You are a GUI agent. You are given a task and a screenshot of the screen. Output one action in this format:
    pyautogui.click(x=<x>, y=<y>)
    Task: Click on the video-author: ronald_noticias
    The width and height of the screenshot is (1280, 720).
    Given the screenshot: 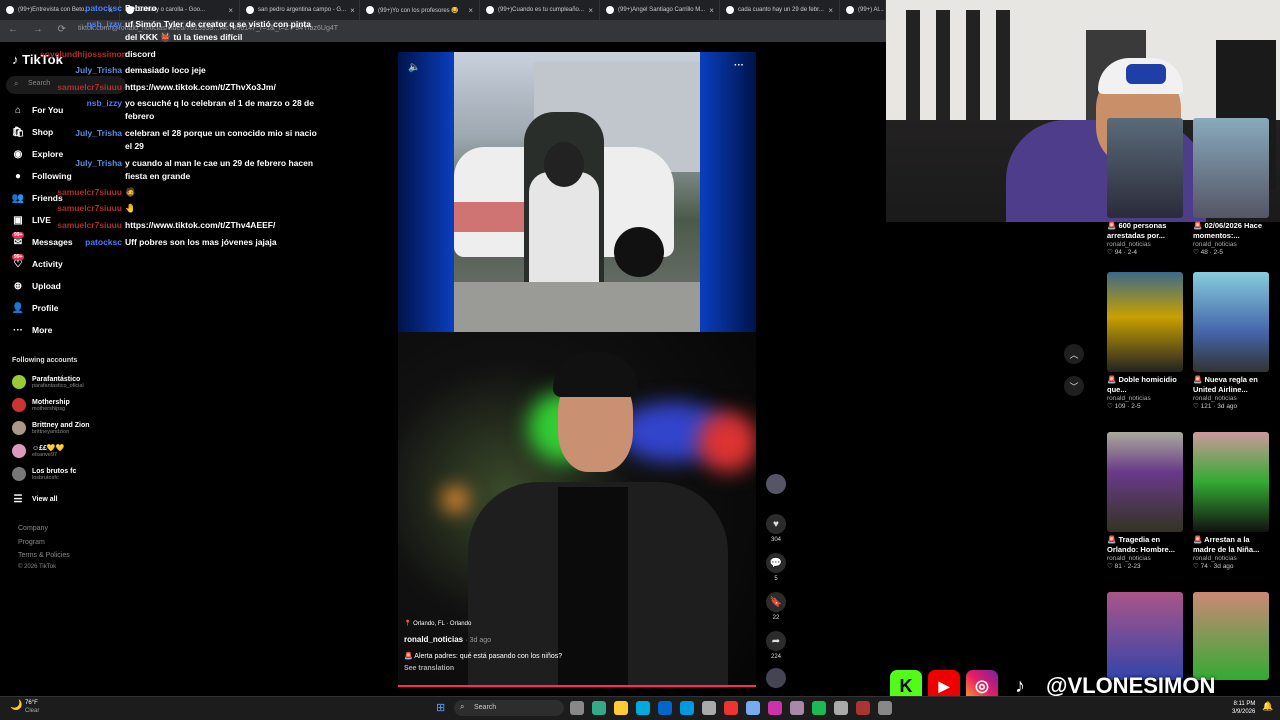 What is the action you would take?
    pyautogui.click(x=1129, y=398)
    